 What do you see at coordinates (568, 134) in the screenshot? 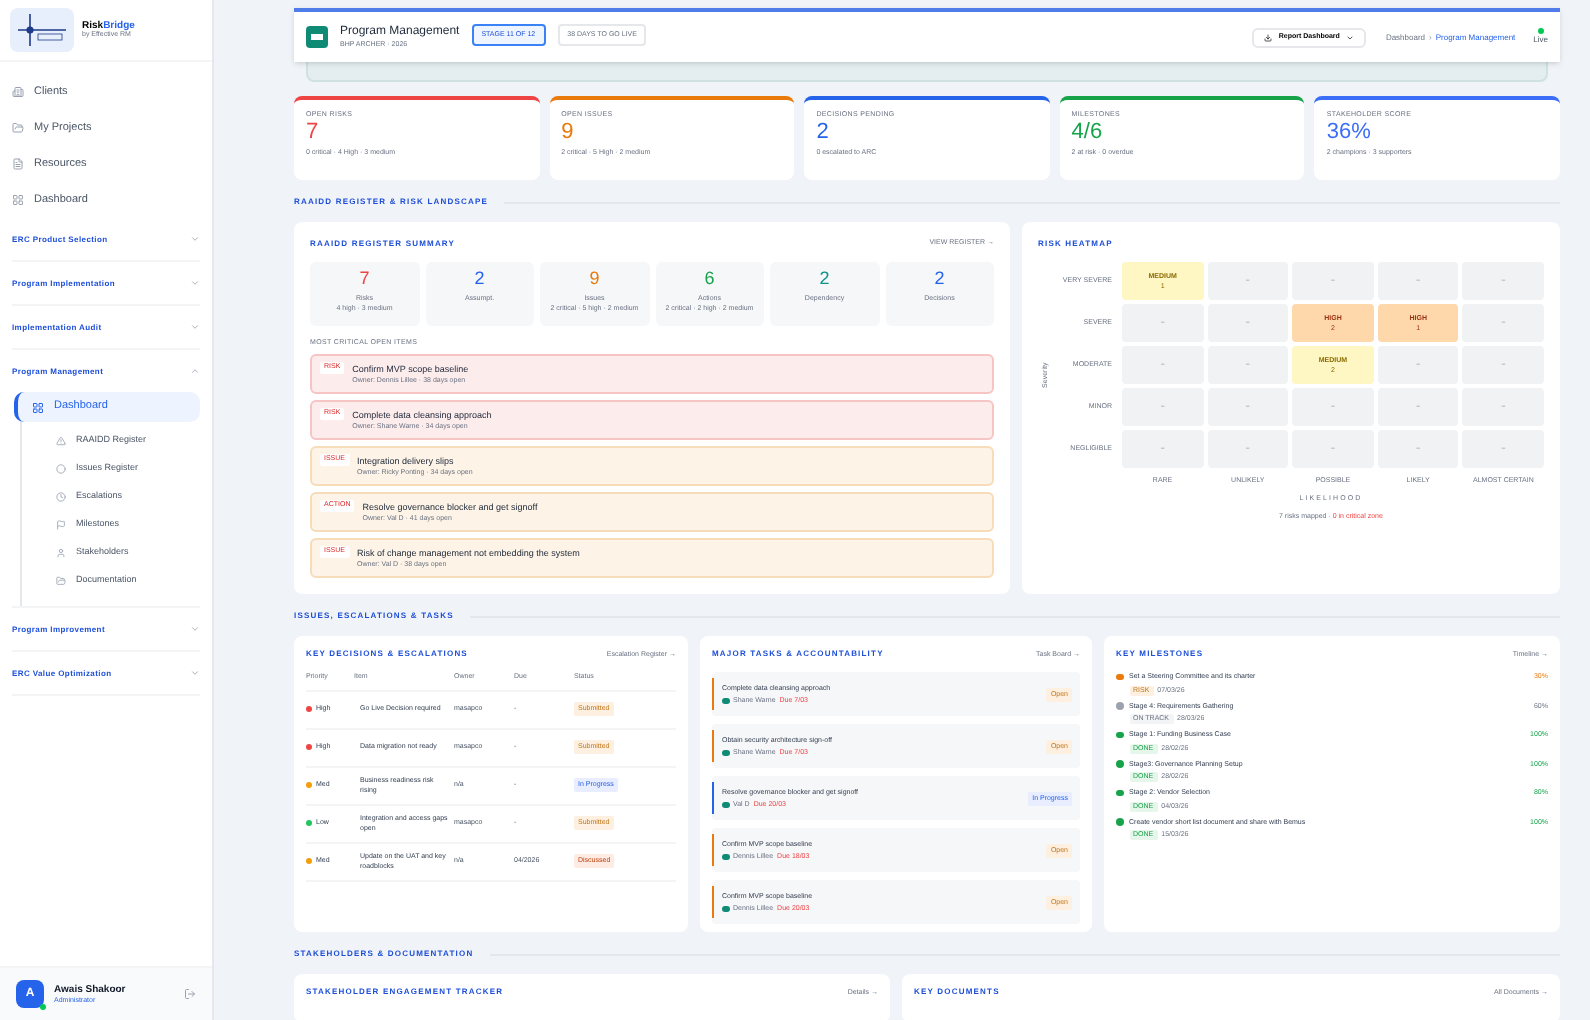
I see `stat-value: 9` at bounding box center [568, 134].